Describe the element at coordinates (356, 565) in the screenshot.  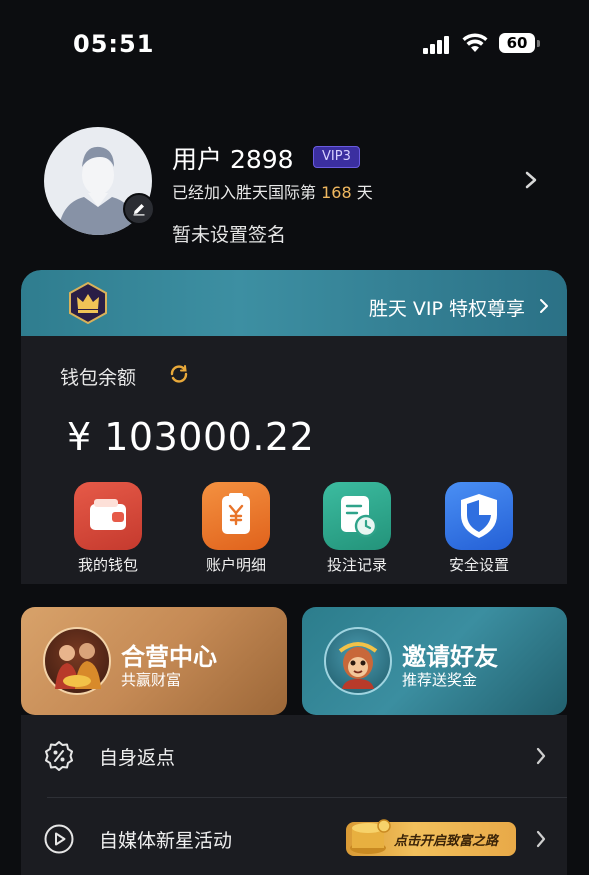
I see `quick-action-label: 投注记录` at that location.